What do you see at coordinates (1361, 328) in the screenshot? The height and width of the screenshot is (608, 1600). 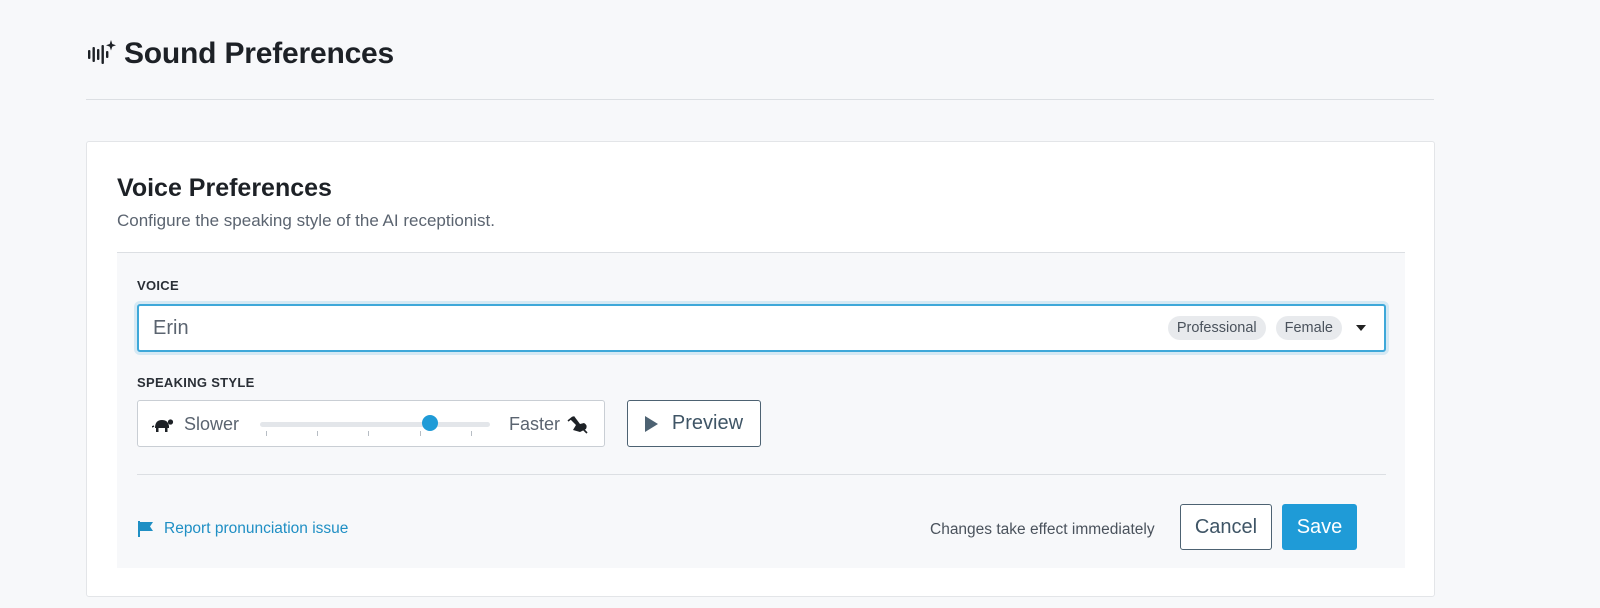 I see `chevron-down-icon` at bounding box center [1361, 328].